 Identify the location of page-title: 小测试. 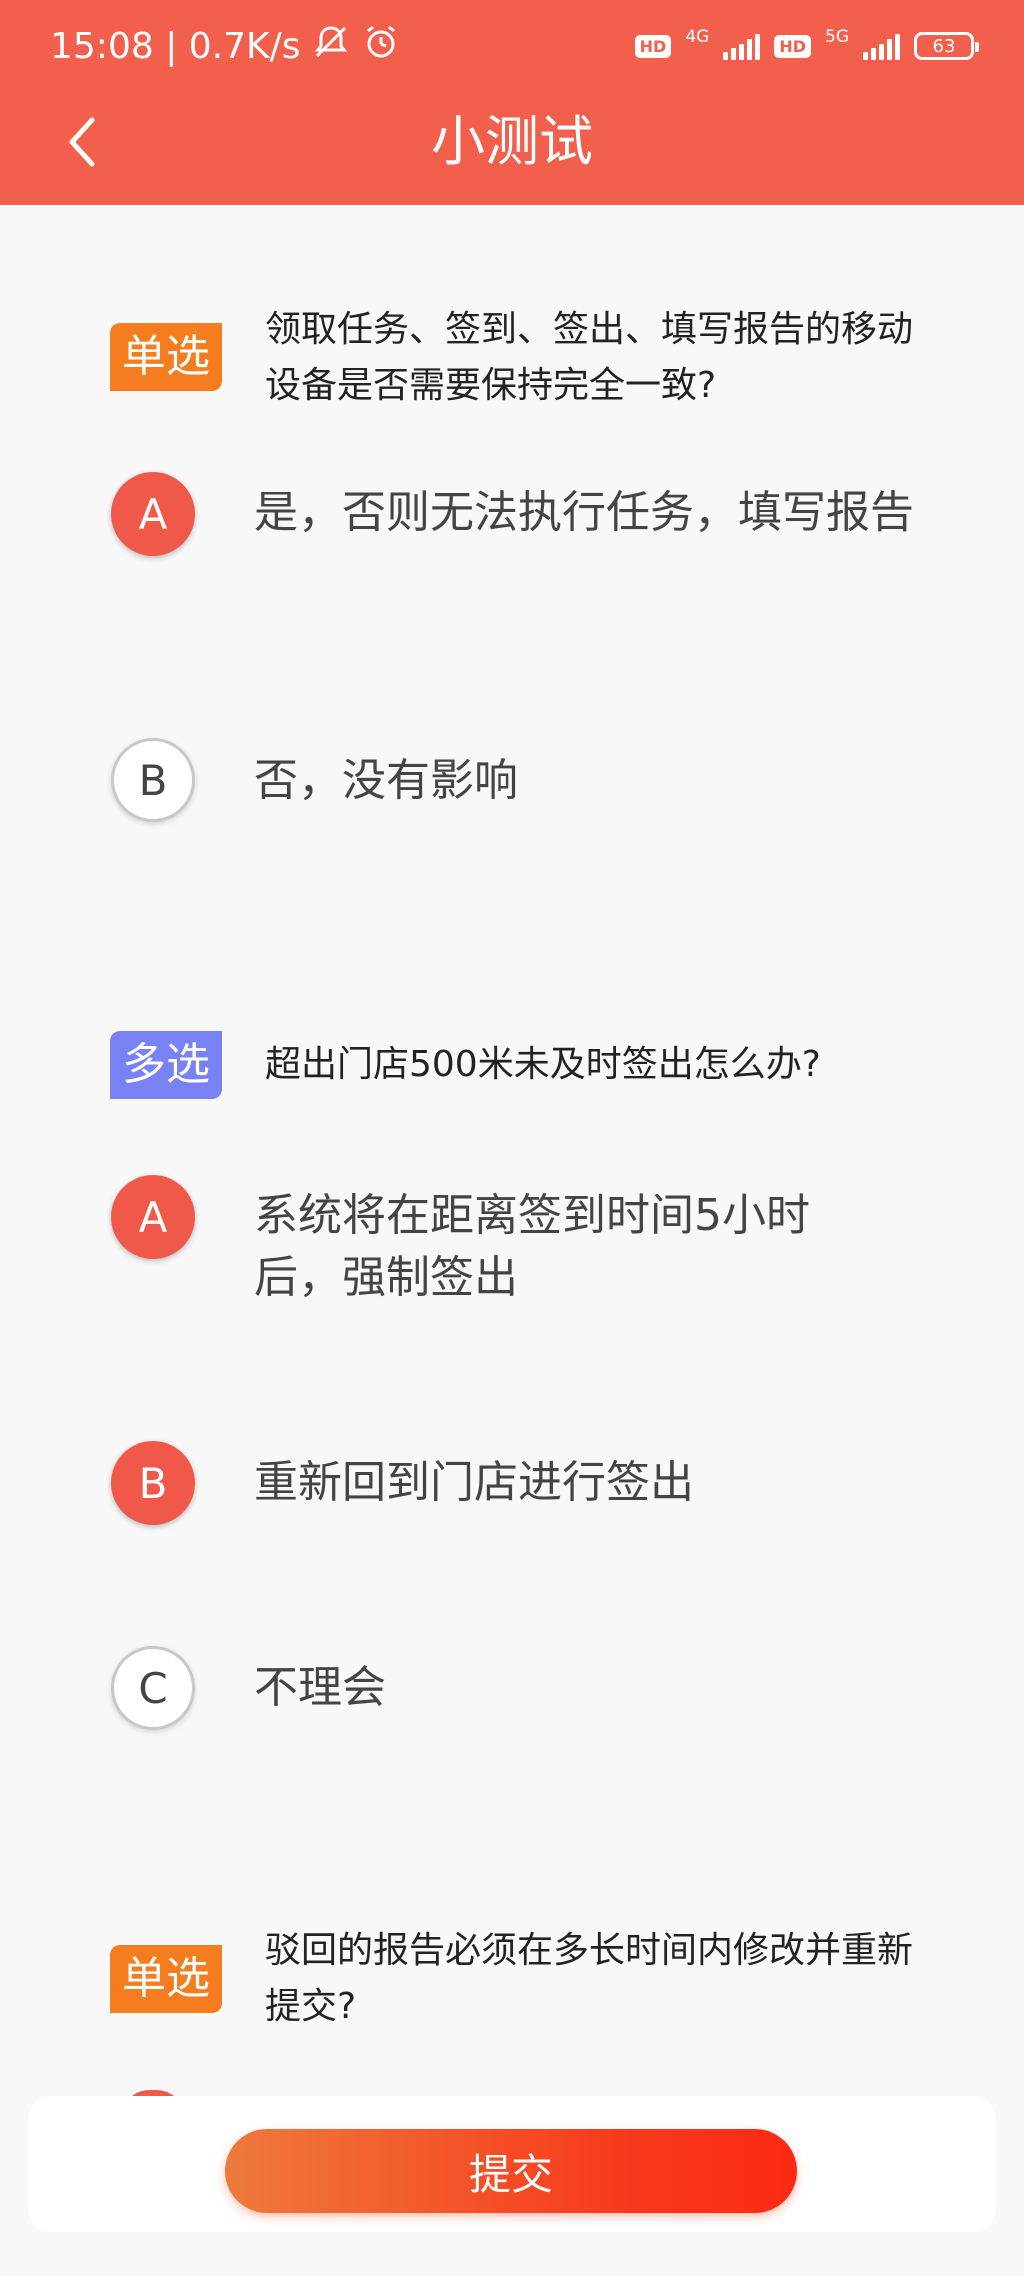
(512, 141).